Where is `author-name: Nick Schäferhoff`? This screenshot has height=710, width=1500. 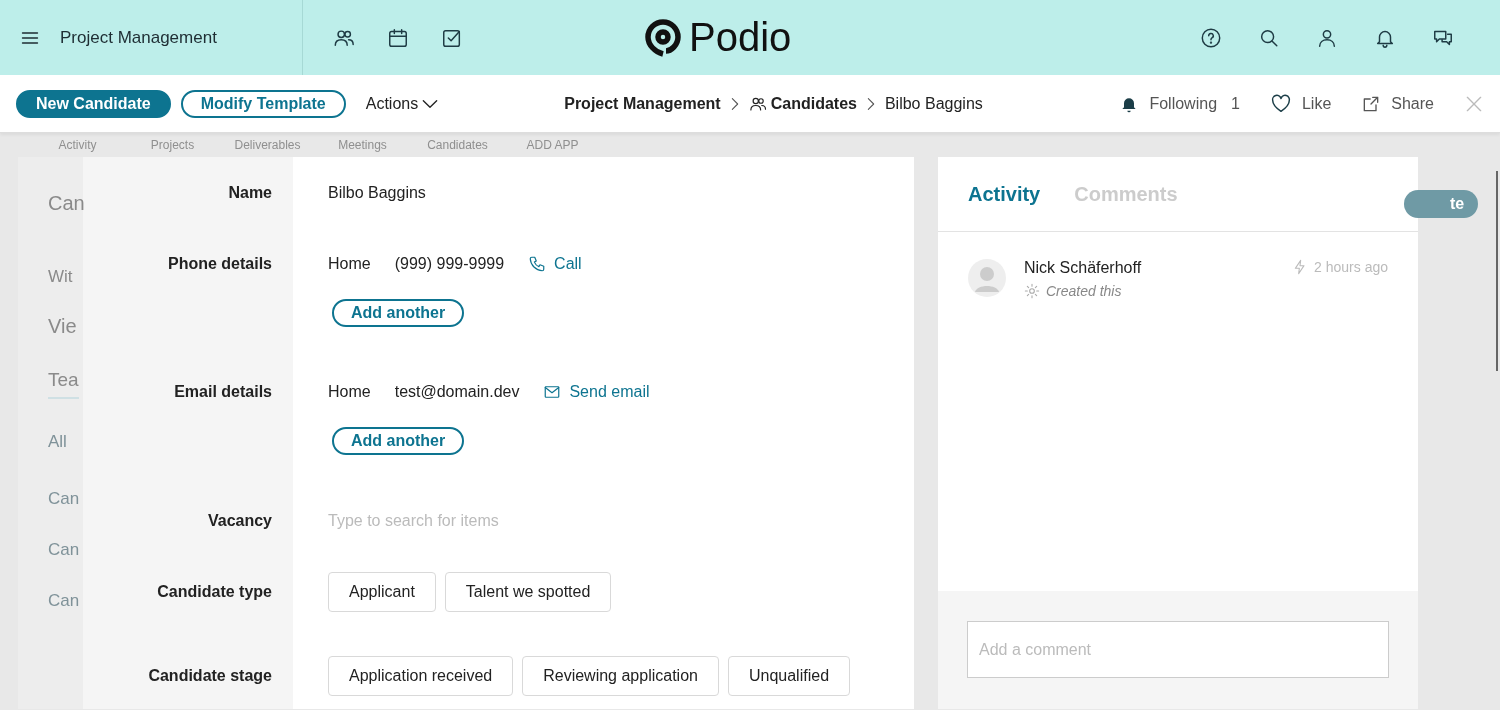
author-name: Nick Schäferhoff is located at coordinates (1083, 268).